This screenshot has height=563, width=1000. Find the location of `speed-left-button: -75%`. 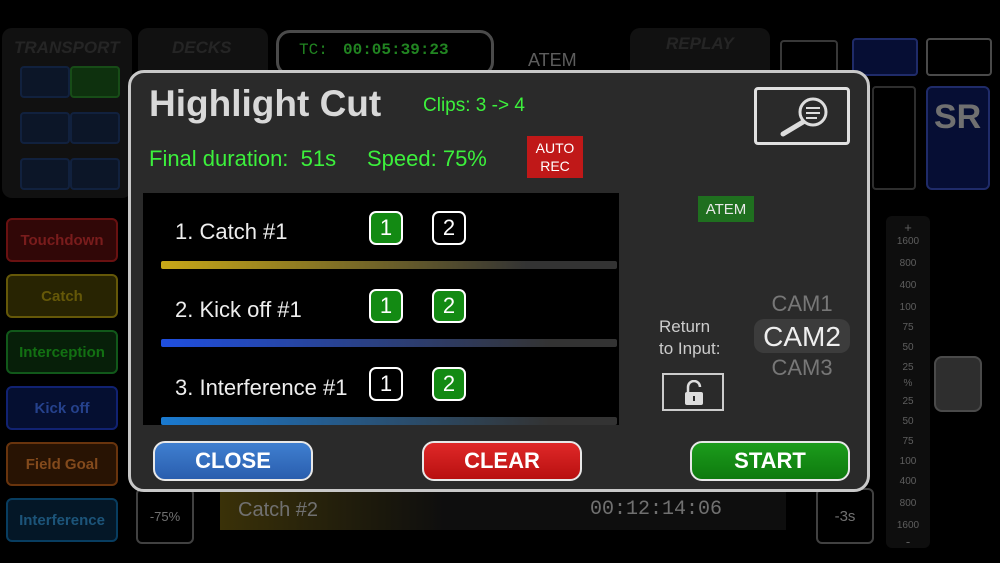

speed-left-button: -75% is located at coordinates (165, 516).